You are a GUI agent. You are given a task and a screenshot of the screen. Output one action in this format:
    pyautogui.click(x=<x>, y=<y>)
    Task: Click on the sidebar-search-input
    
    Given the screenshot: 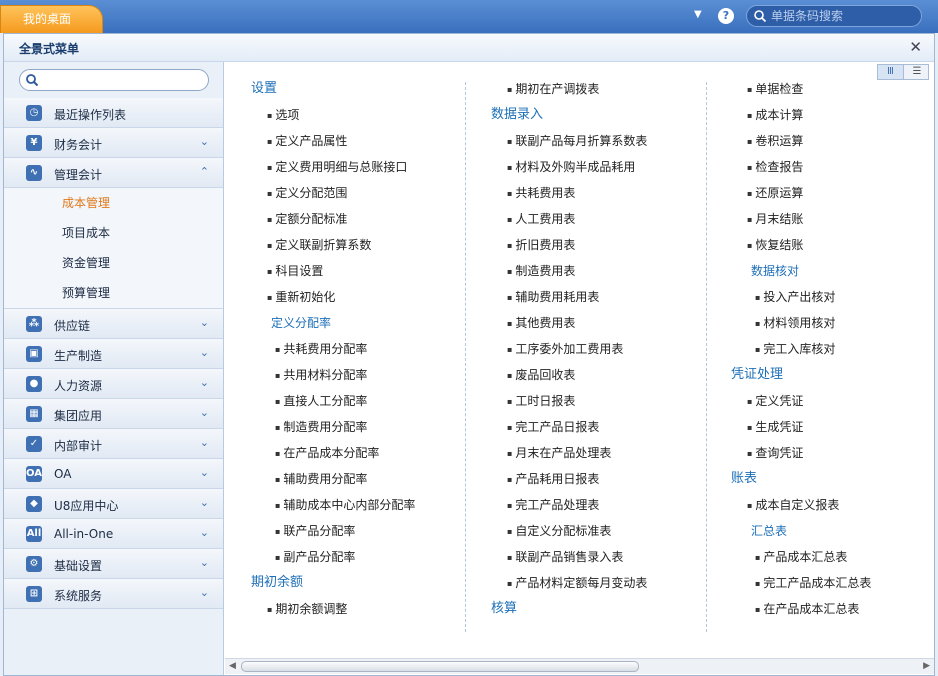 What is the action you would take?
    pyautogui.click(x=122, y=80)
    